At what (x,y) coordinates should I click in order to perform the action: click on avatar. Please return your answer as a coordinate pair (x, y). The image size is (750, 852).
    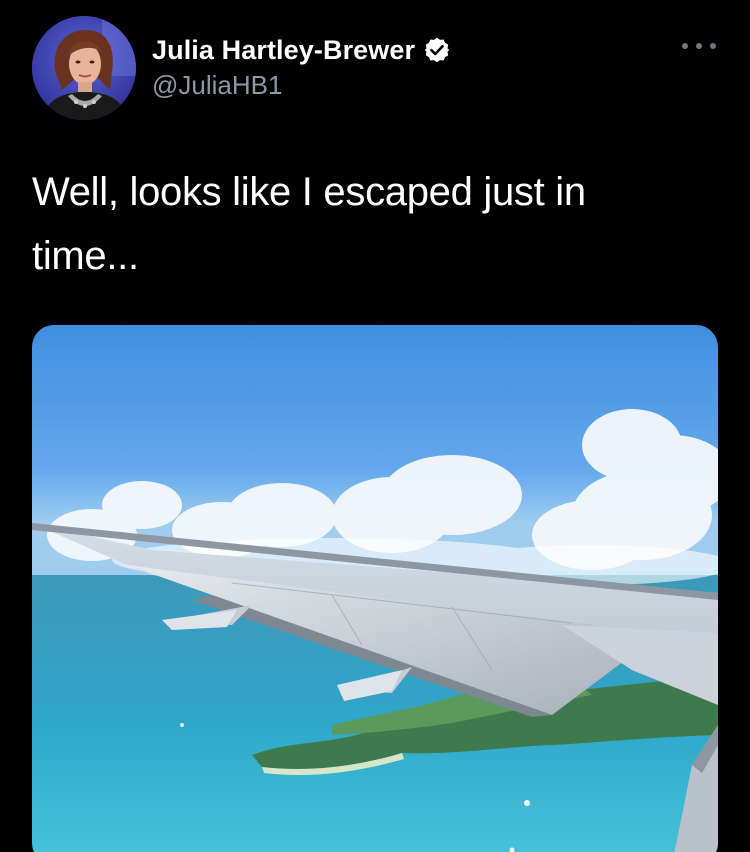
    Looking at the image, I should click on (84, 68).